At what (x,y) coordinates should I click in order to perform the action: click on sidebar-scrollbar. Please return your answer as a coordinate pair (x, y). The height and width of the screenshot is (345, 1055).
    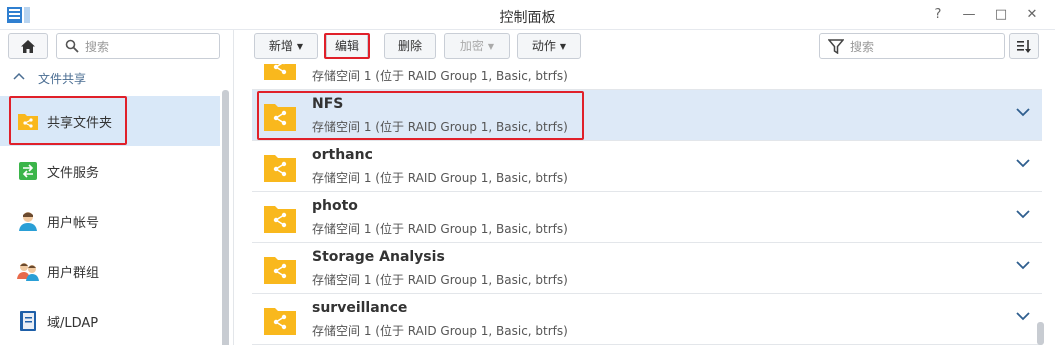
    Looking at the image, I should click on (225, 217).